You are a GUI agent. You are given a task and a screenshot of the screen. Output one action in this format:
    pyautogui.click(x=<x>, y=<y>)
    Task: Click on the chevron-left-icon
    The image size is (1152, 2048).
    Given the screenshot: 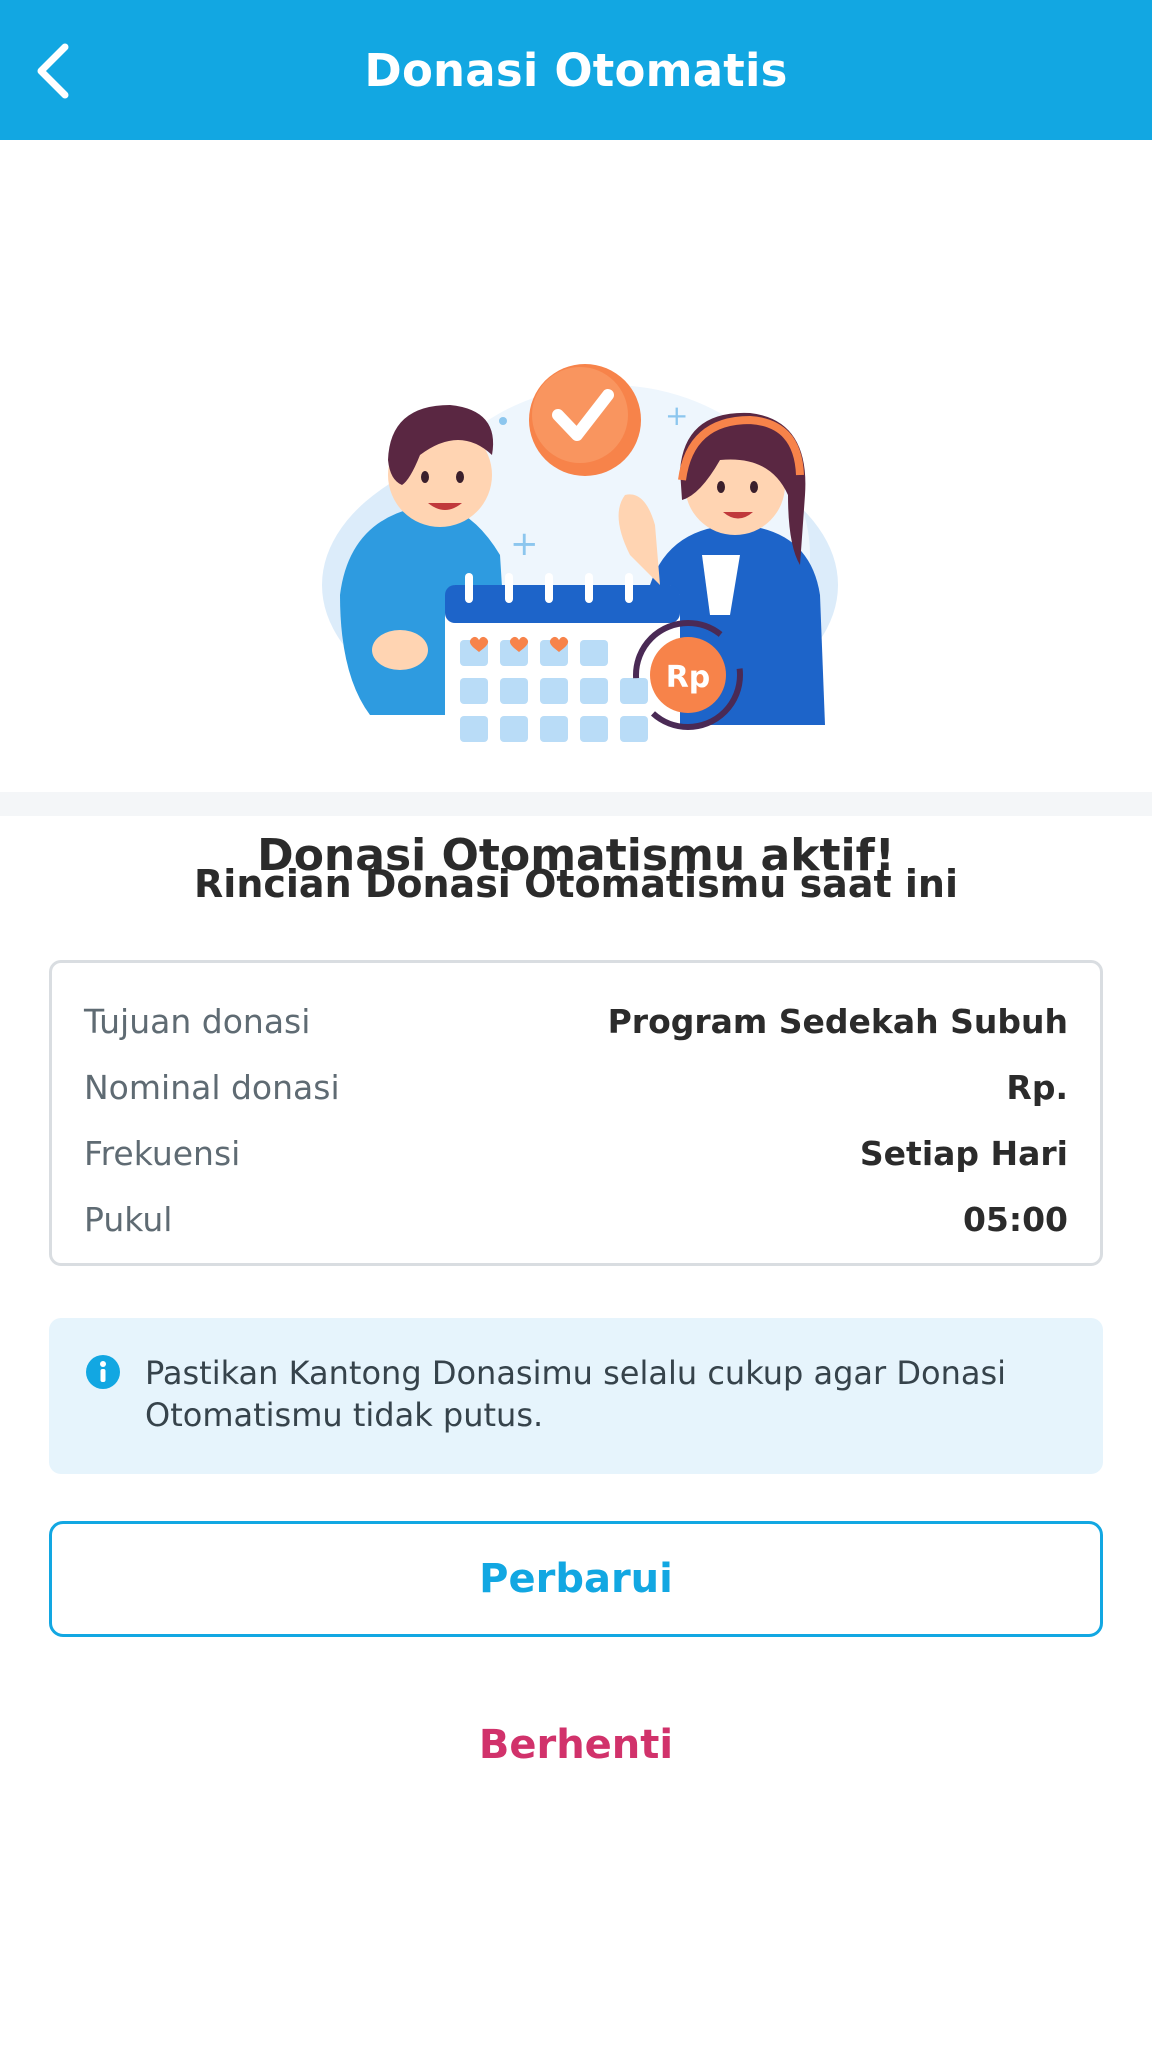 What is the action you would take?
    pyautogui.click(x=53, y=71)
    